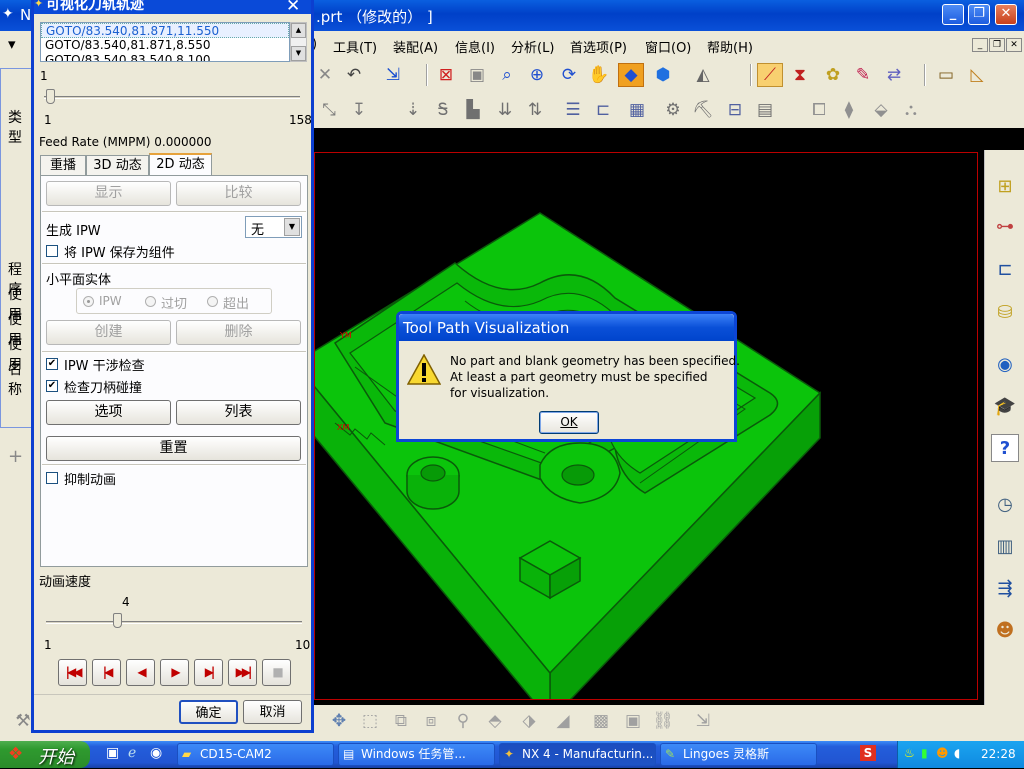  Describe the element at coordinates (212, 301) in the screenshot. I see `radio-exceed` at that location.